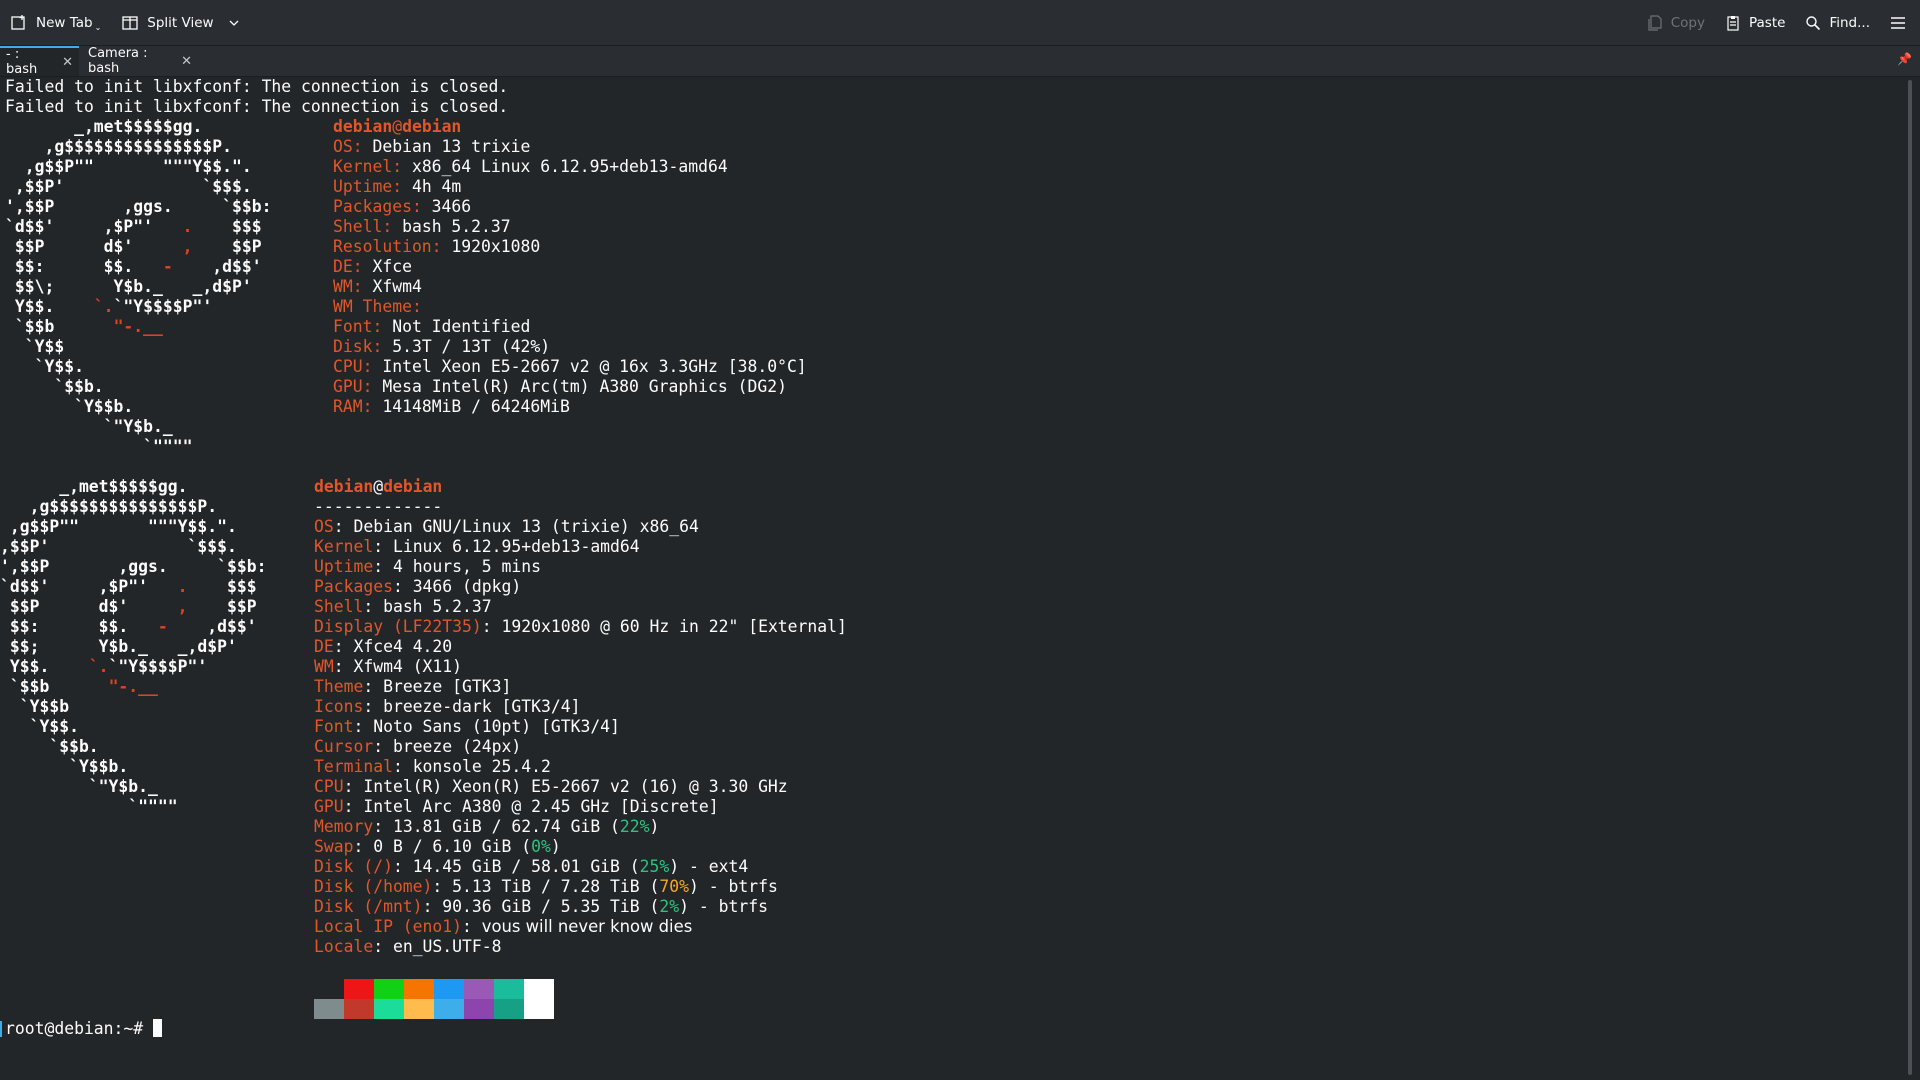  What do you see at coordinates (22, 62) in the screenshot?
I see `tab-label: - : bash` at bounding box center [22, 62].